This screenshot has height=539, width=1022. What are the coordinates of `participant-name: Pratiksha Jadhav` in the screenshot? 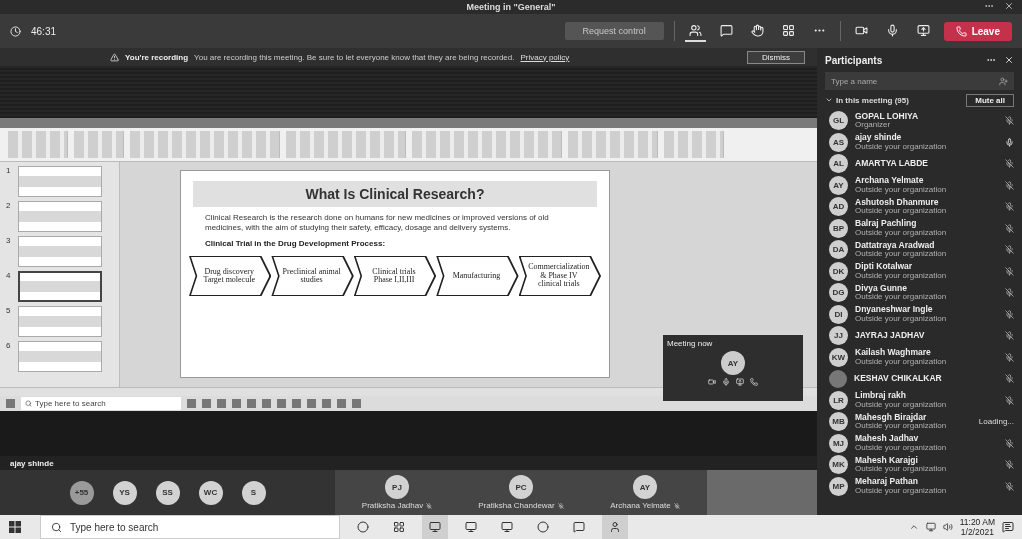 It's located at (392, 505).